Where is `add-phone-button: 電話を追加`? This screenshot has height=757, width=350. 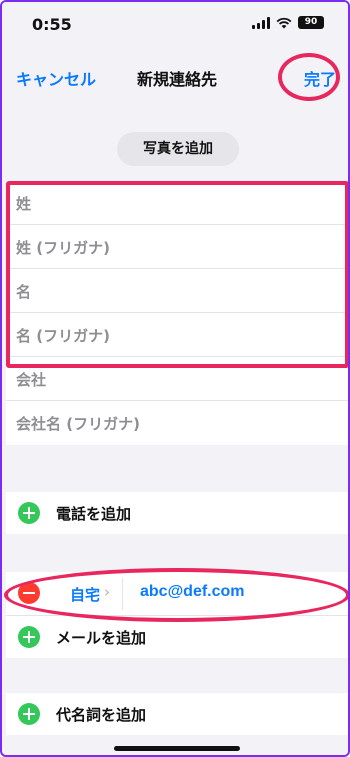
add-phone-button: 電話を追加 is located at coordinates (177, 513).